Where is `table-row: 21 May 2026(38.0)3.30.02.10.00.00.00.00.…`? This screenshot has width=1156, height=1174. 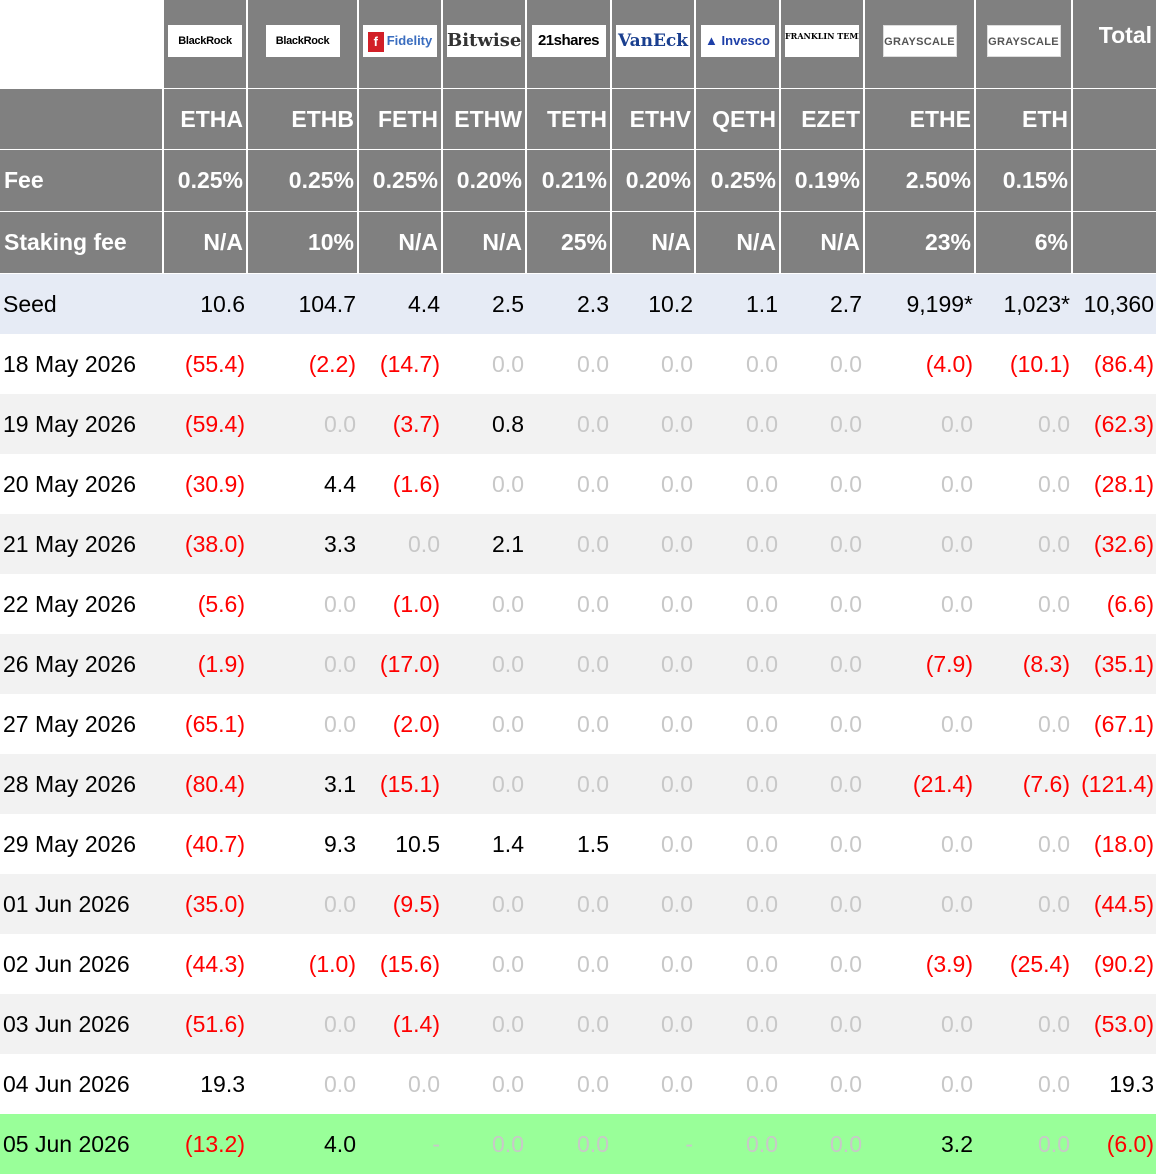
table-row: 21 May 2026(38.0)3.30.02.10.00.00.00.00.… is located at coordinates (578, 544).